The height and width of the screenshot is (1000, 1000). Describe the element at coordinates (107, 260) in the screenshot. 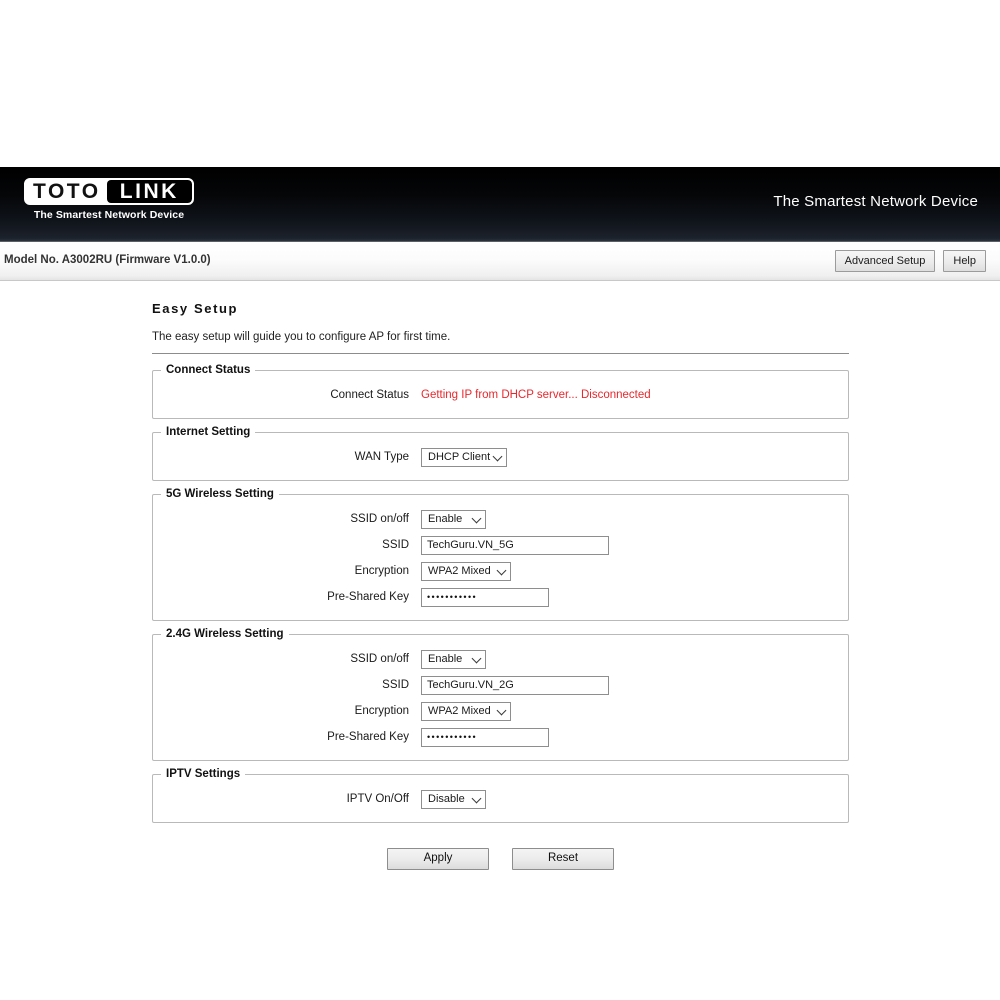

I see `model-number-text: Model No. A3002RU (Firmware V1.0.0)` at that location.